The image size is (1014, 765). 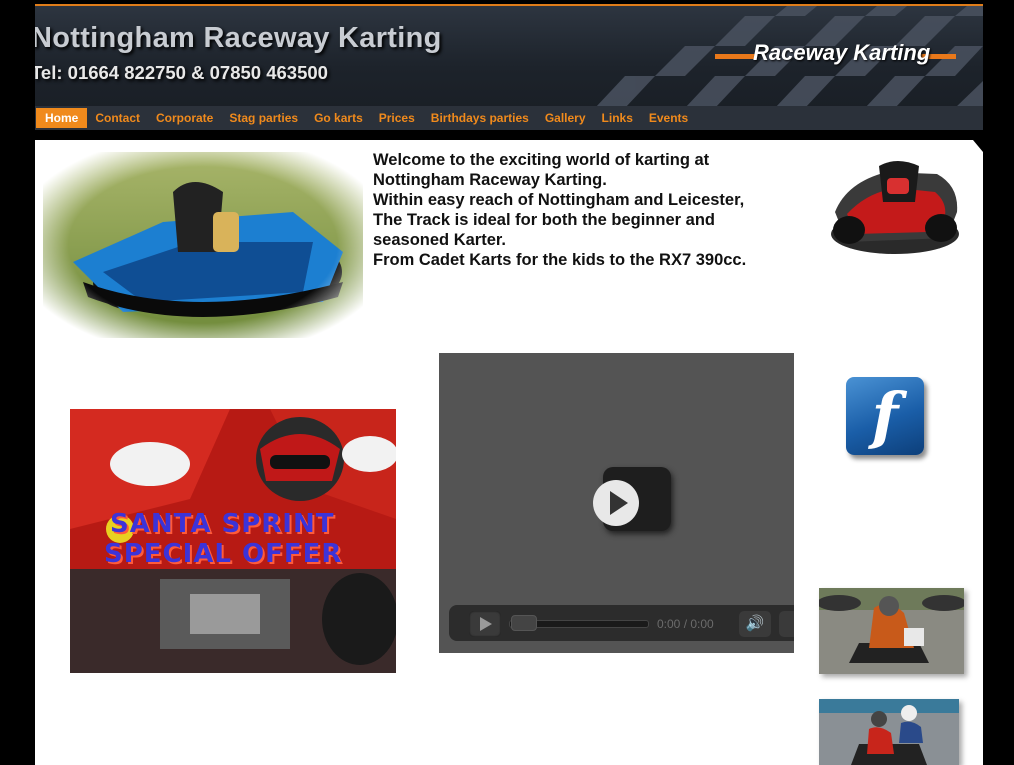 What do you see at coordinates (480, 118) in the screenshot?
I see `nav-birthday-parties: Birthdays parties` at bounding box center [480, 118].